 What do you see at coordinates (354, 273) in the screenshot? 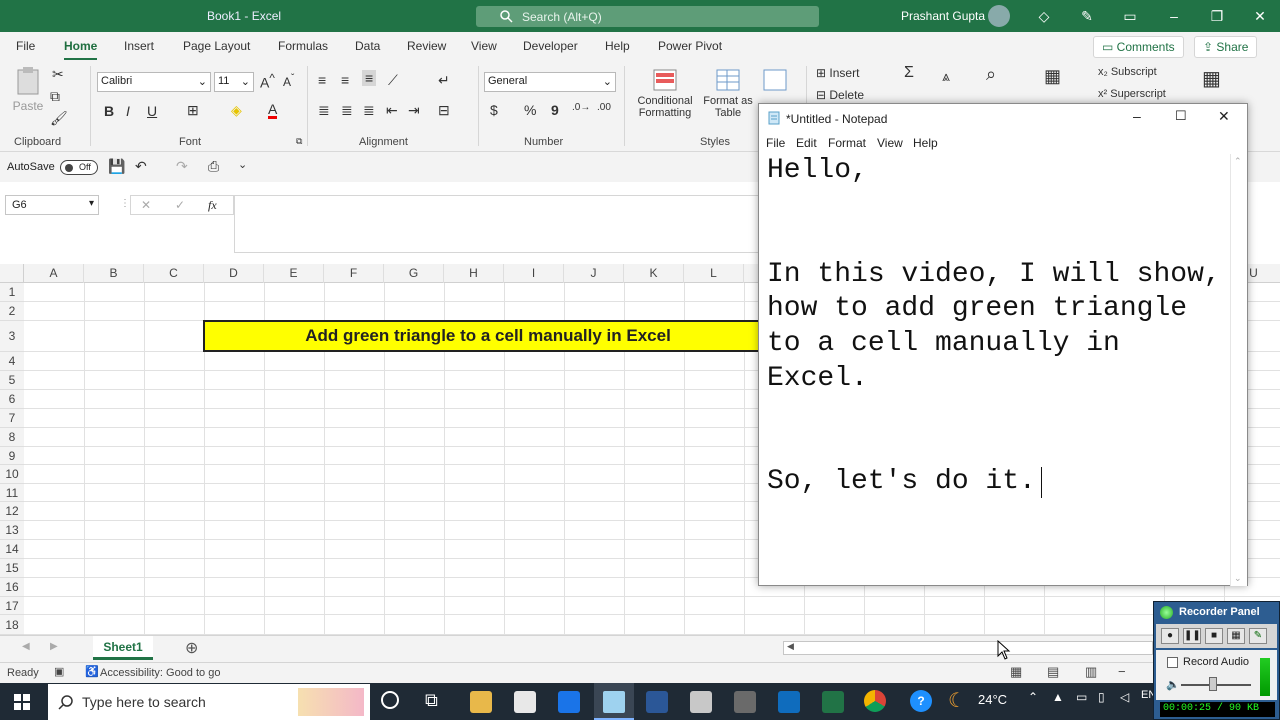
I see `column-header-f: F` at bounding box center [354, 273].